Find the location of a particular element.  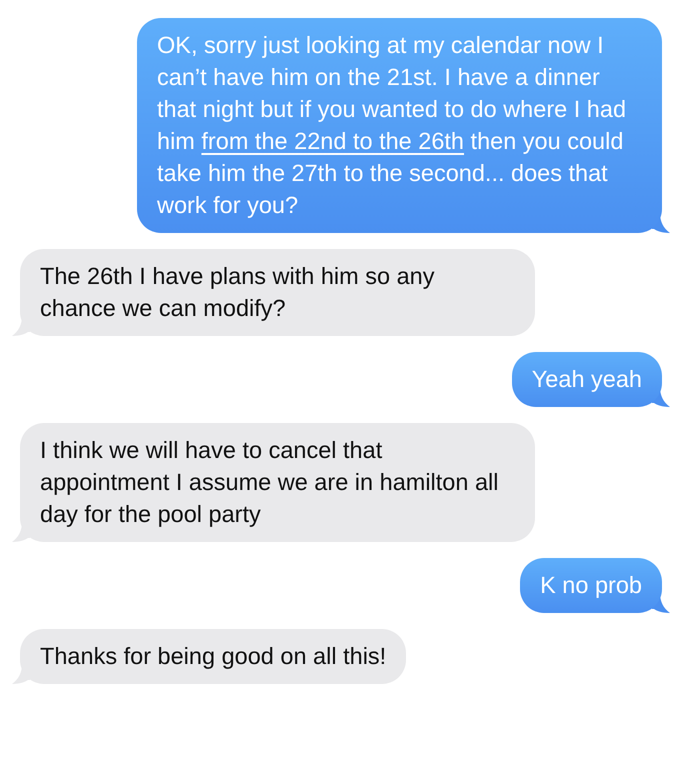

received-message-bubble: Thanks for being good on all this! is located at coordinates (213, 656).